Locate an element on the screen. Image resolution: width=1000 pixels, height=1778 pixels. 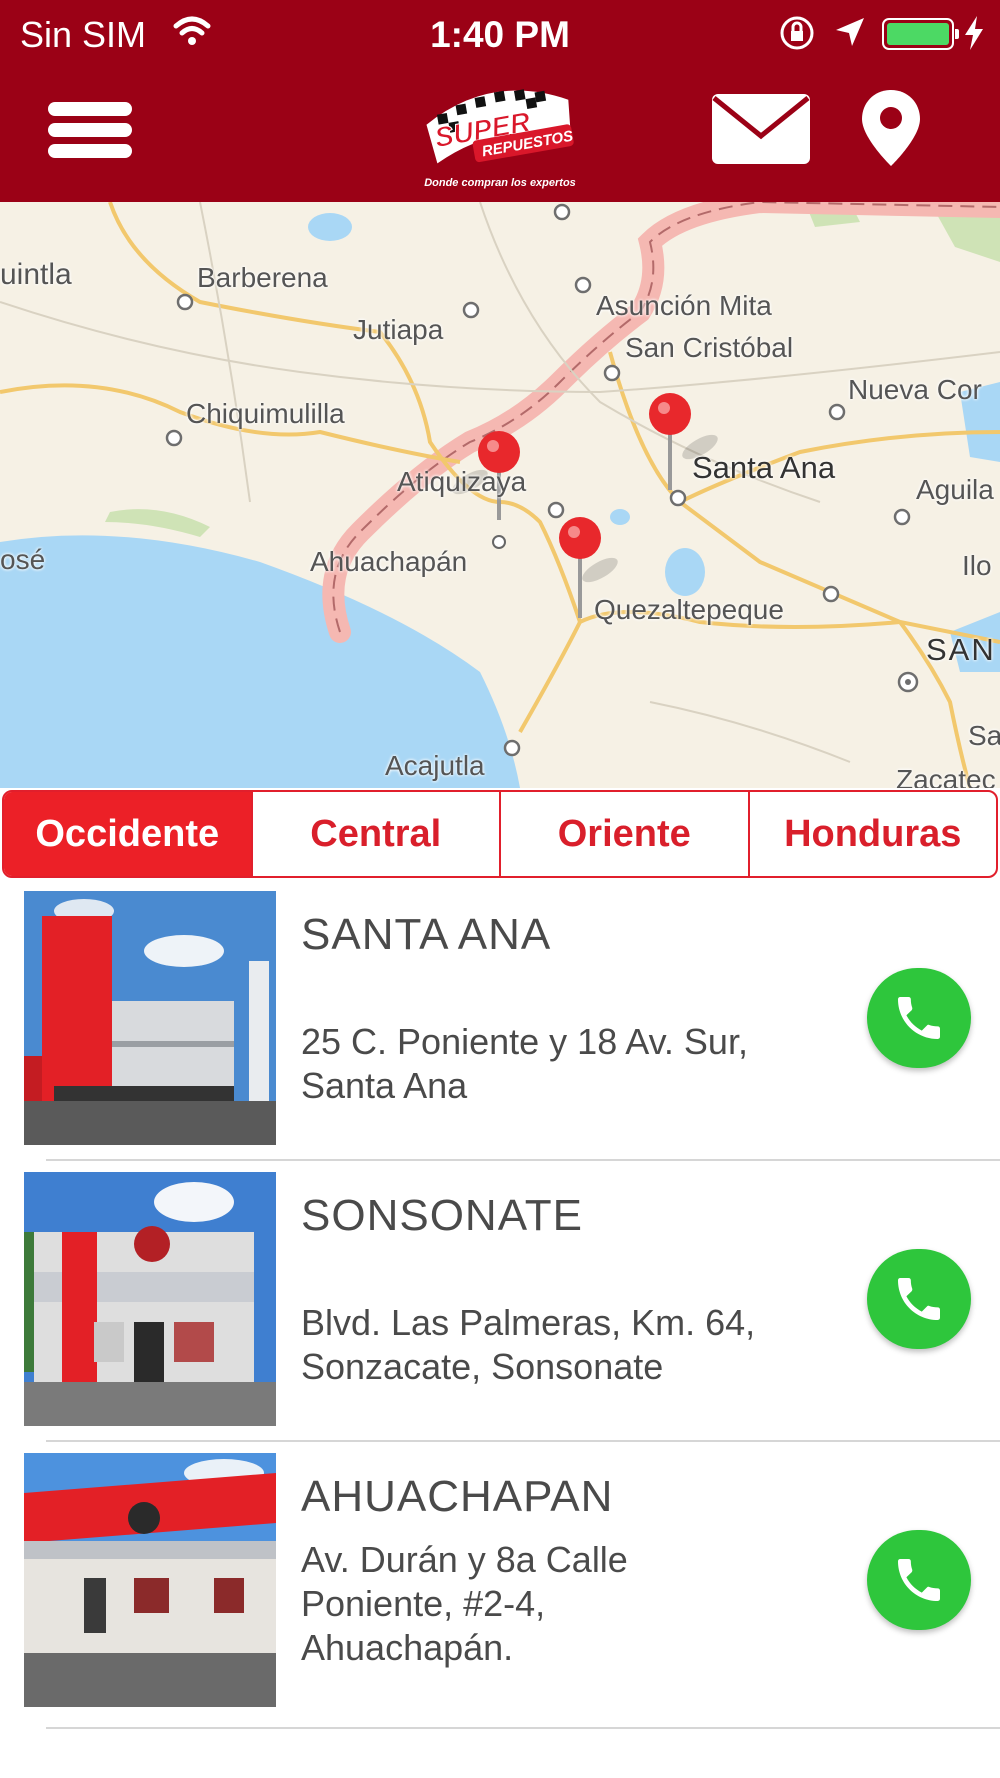
map-label: Aguila is located at coordinates (955, 489).